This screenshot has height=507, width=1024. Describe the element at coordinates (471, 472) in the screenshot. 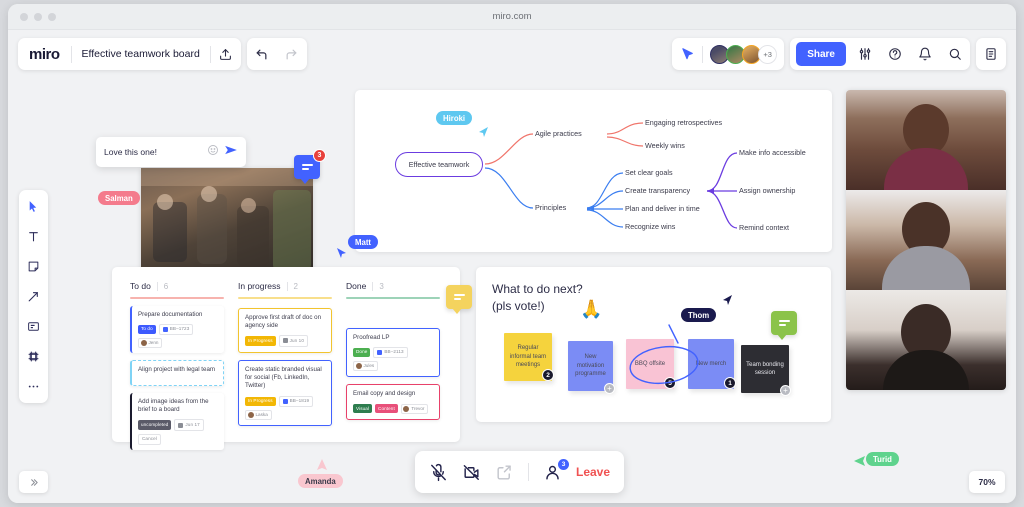

I see `camera-off-icon` at that location.